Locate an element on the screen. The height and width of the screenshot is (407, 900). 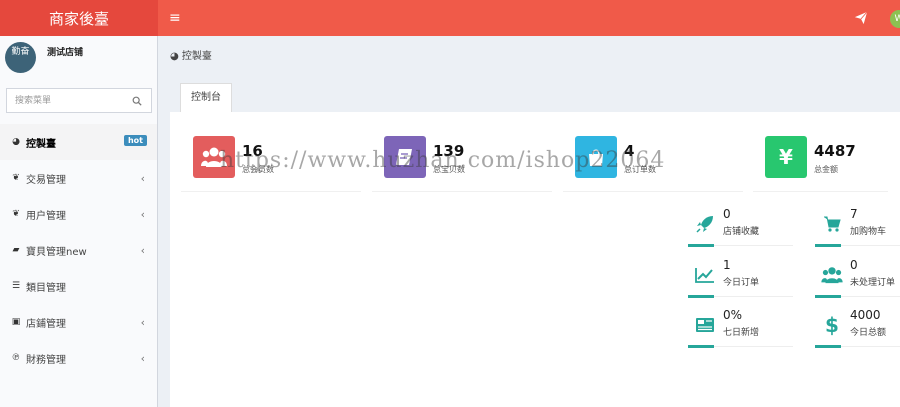
newspaper-icon is located at coordinates (705, 325).